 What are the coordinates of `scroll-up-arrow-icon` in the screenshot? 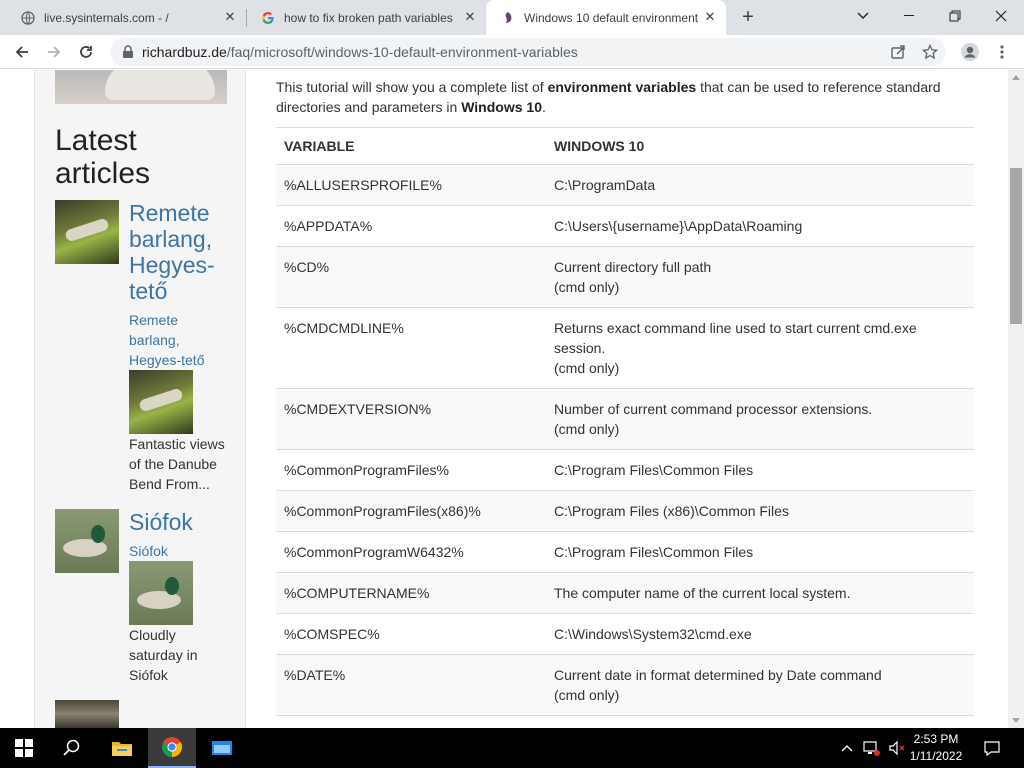 It's located at (1016, 77).